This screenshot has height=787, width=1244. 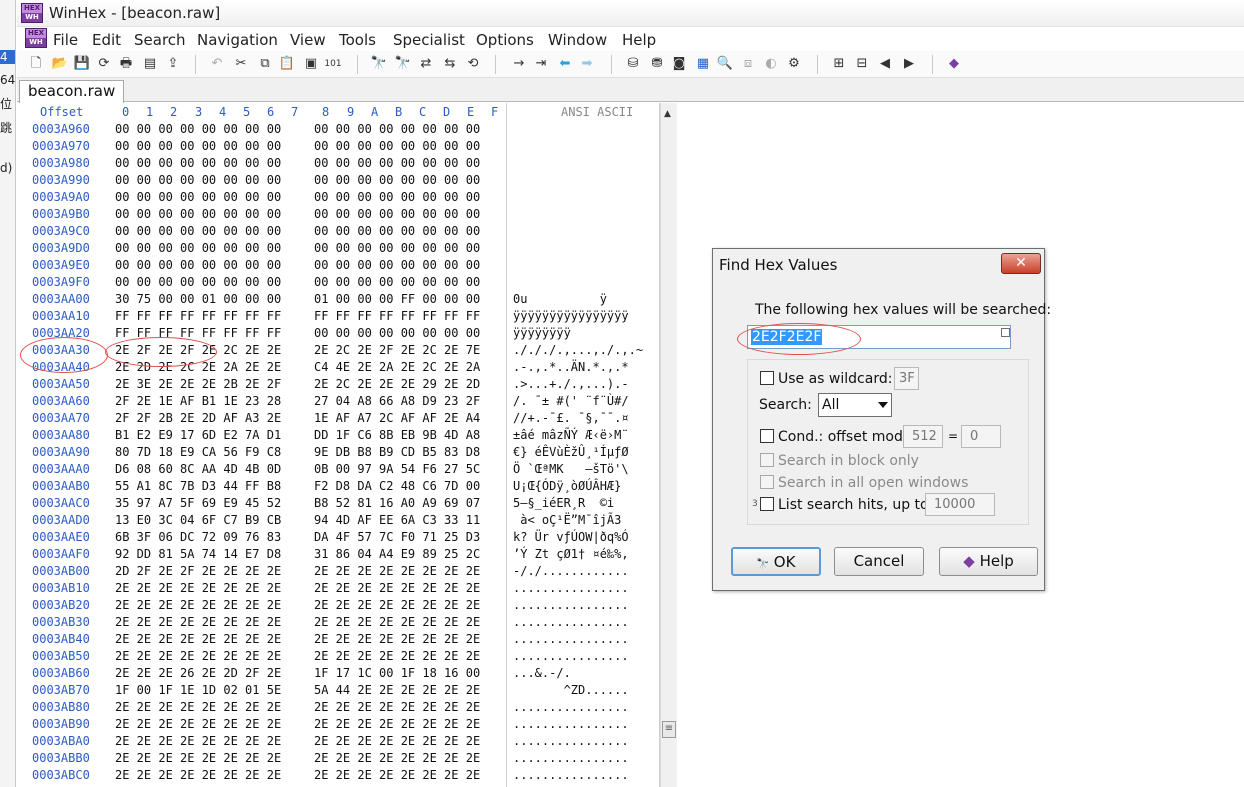 What do you see at coordinates (862, 64) in the screenshot?
I see `table-icon: ⊟` at bounding box center [862, 64].